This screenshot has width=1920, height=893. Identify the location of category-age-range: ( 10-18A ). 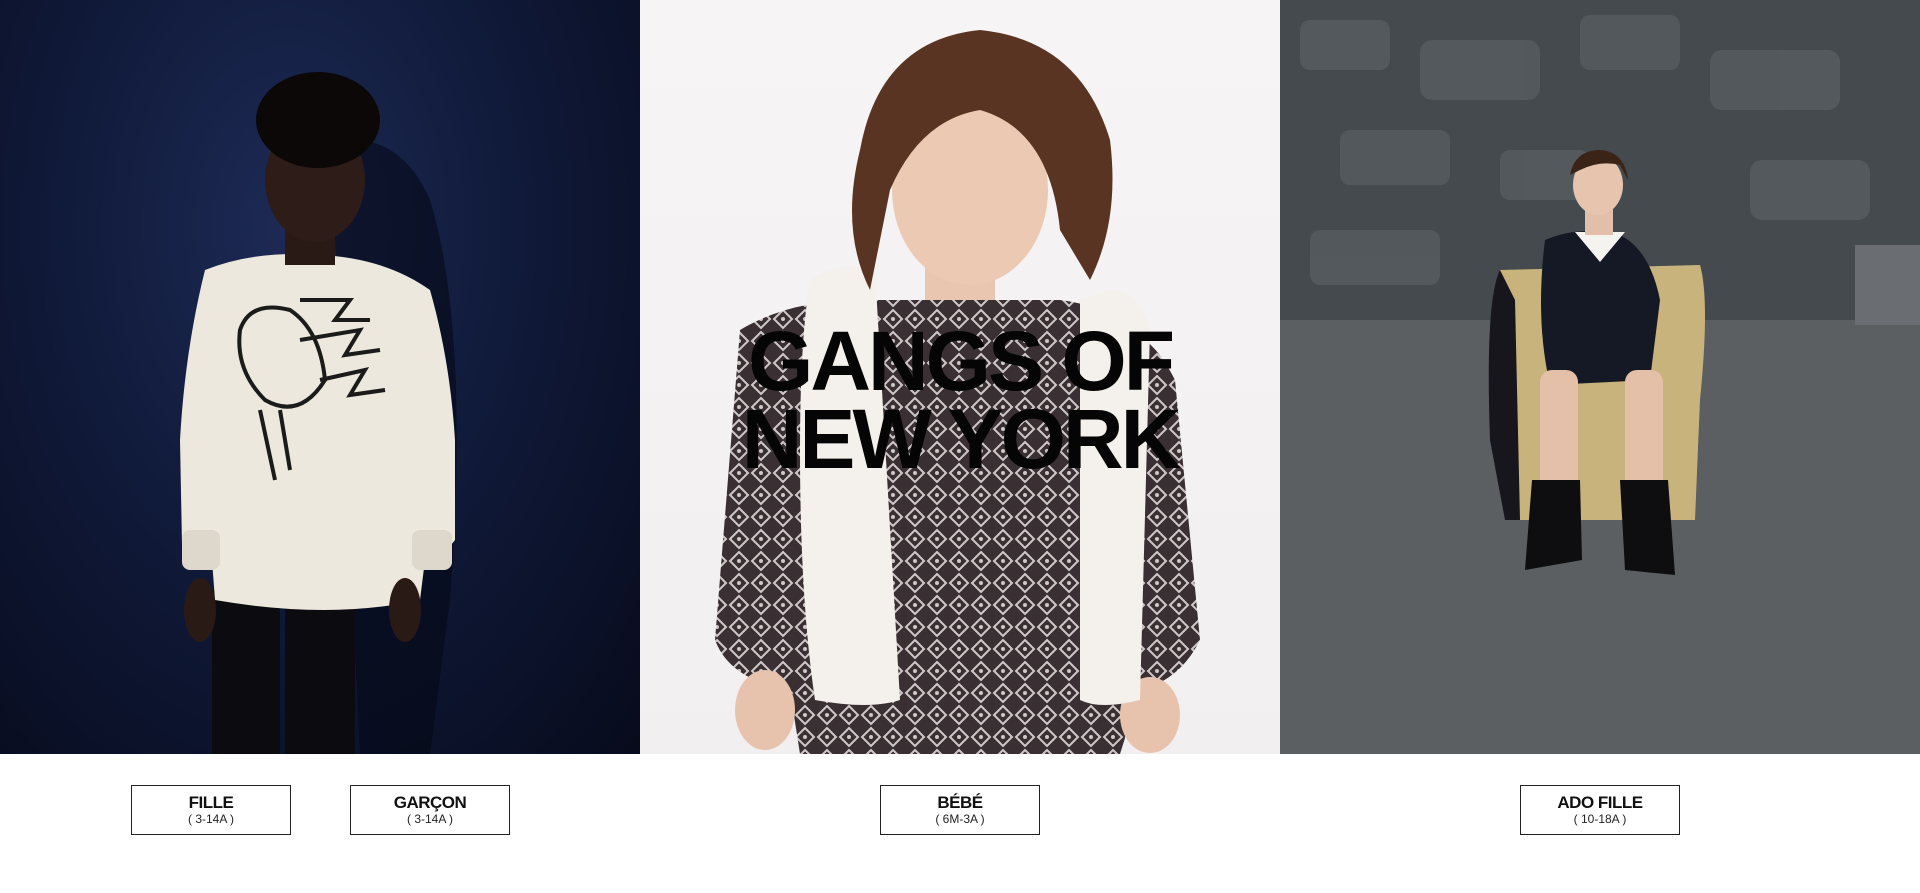
(1600, 819).